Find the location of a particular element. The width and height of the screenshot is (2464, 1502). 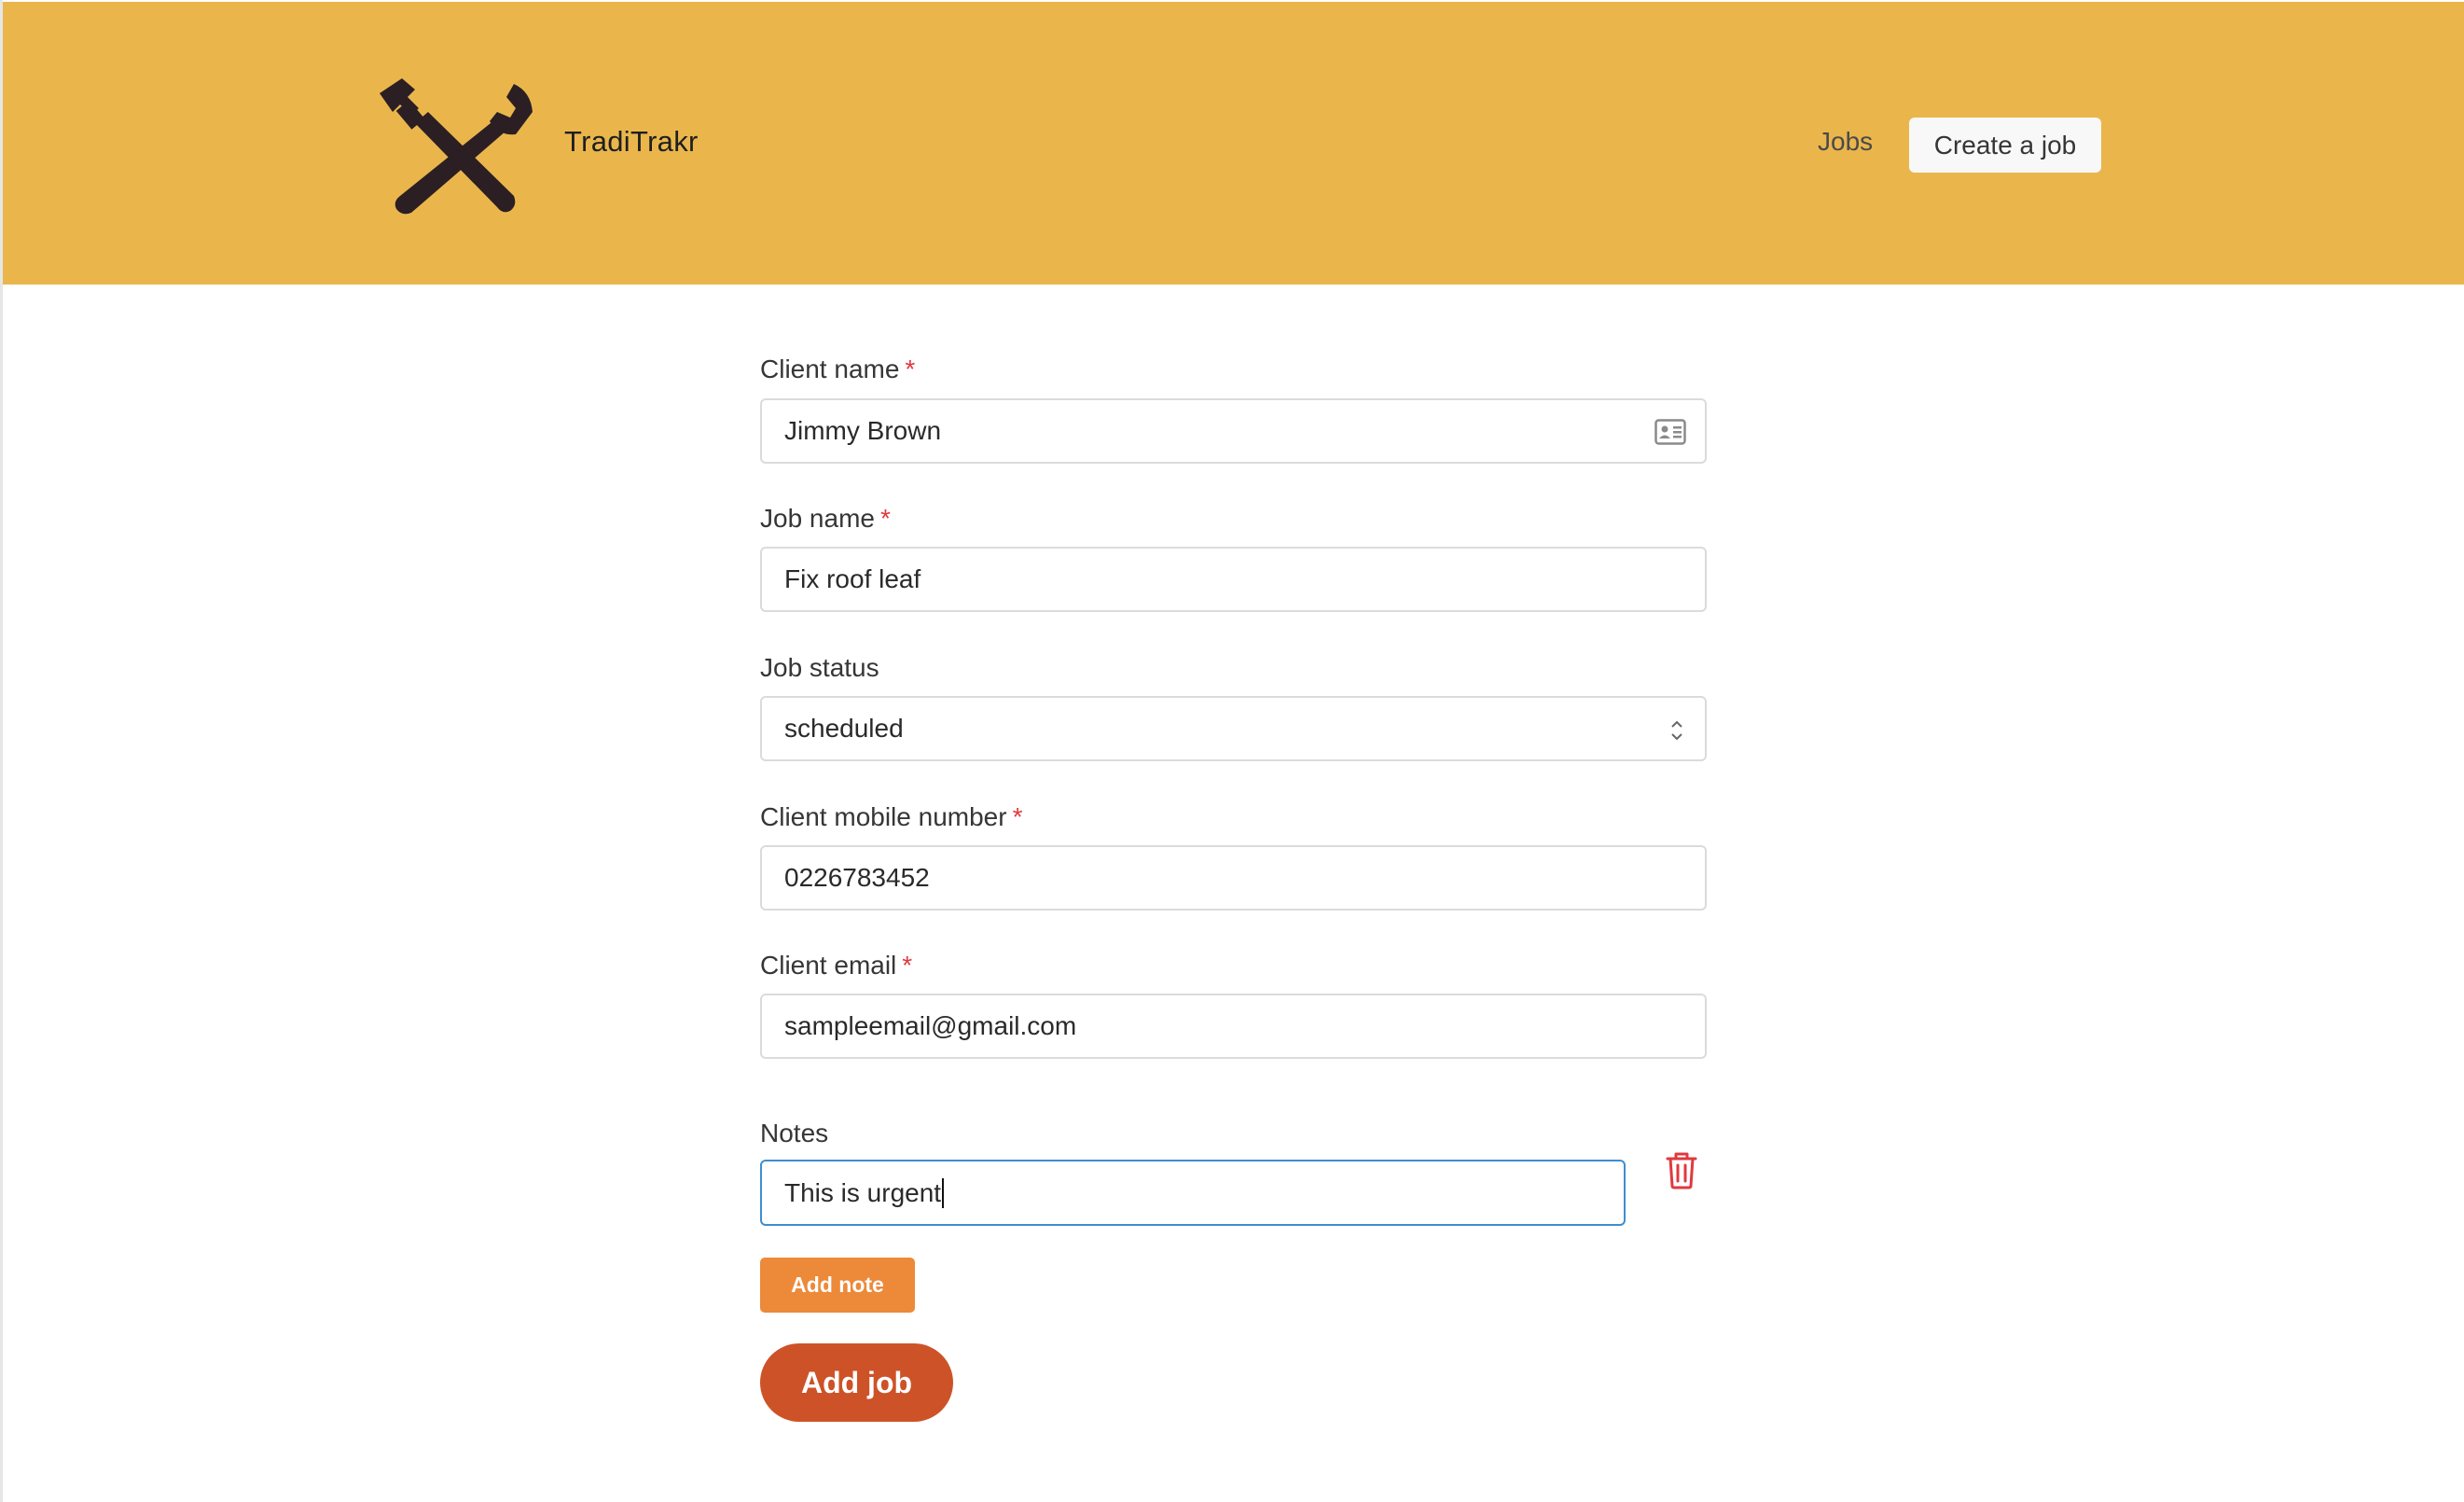

job-name-input: Fix roof leaf is located at coordinates (1233, 580).